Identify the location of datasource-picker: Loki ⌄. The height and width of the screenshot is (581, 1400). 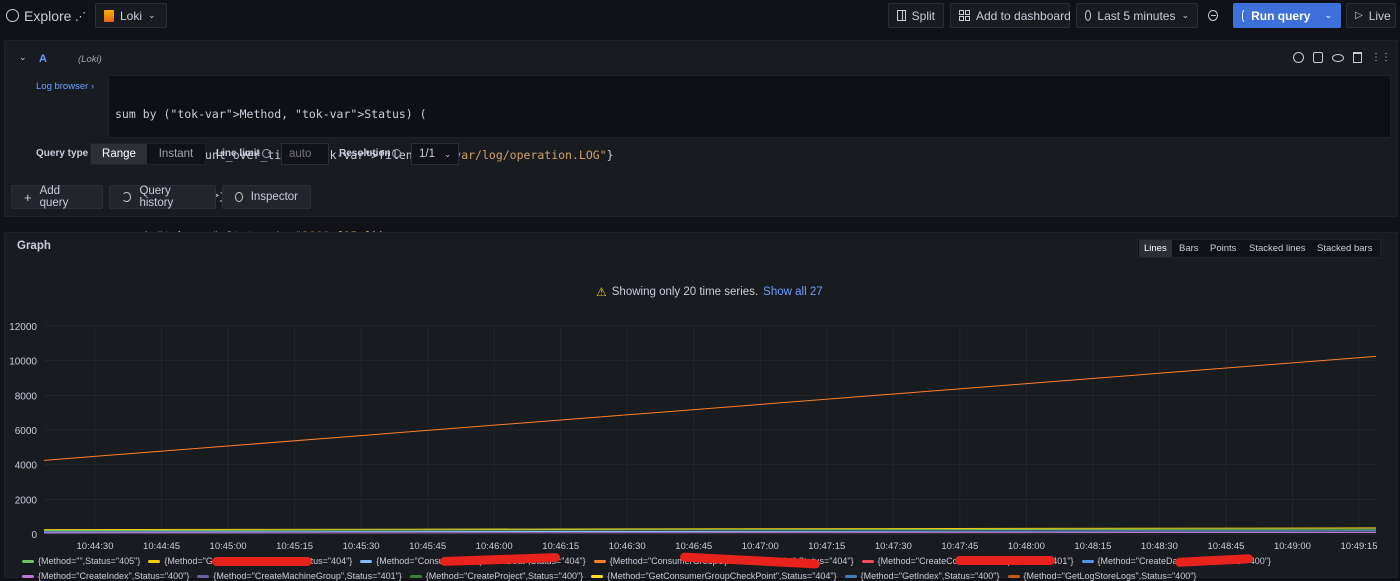
(131, 15).